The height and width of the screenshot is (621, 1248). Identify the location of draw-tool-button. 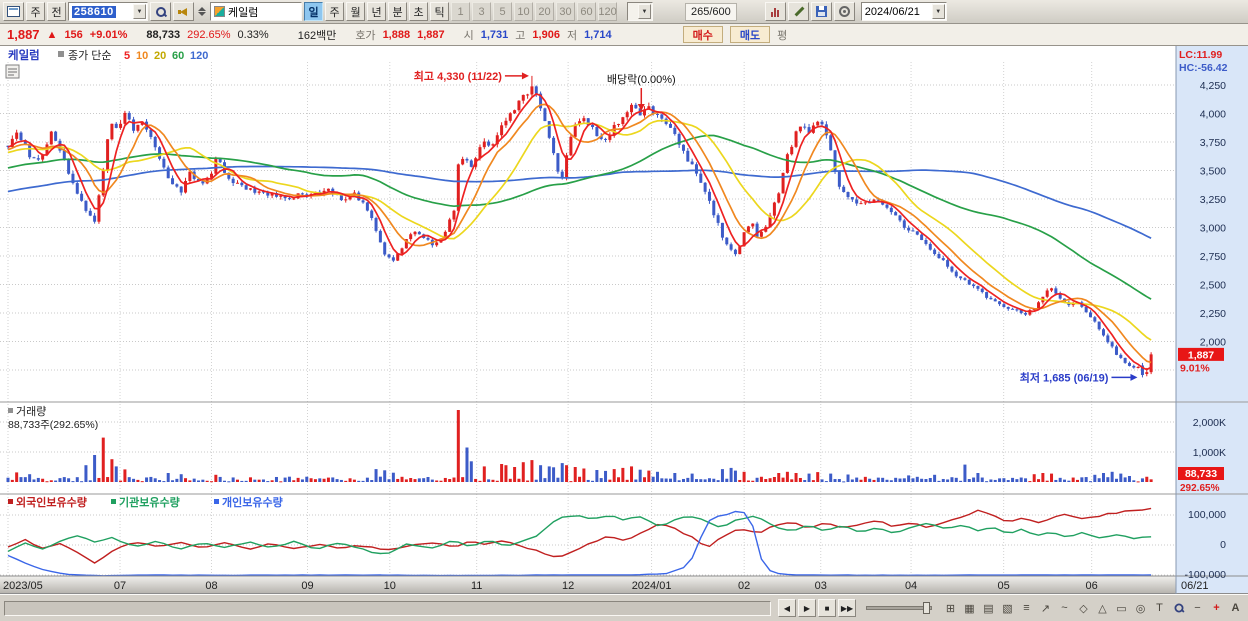
(798, 11).